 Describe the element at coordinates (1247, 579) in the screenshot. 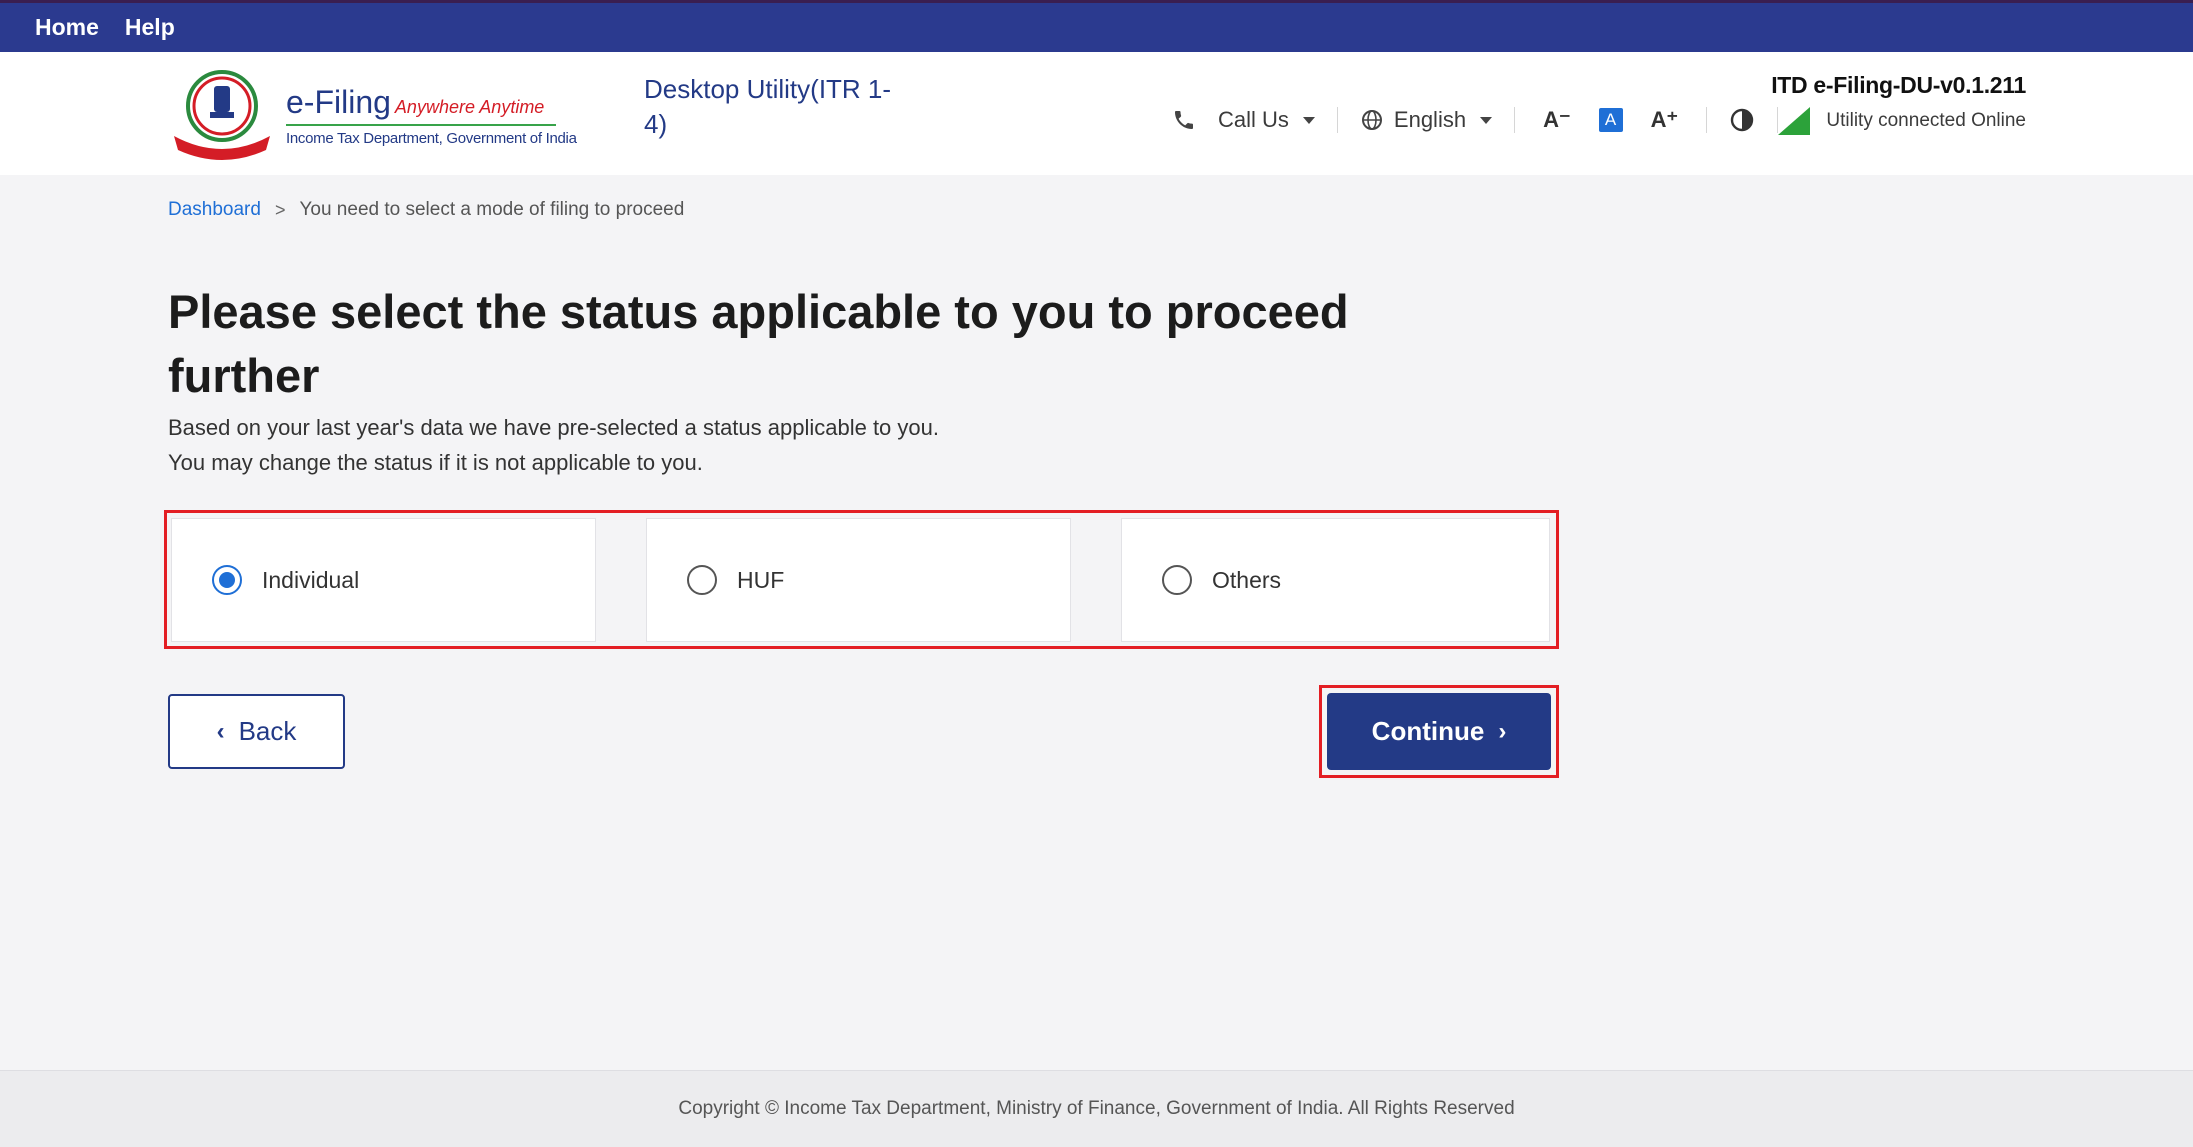

I see `status-option-label: Others` at that location.